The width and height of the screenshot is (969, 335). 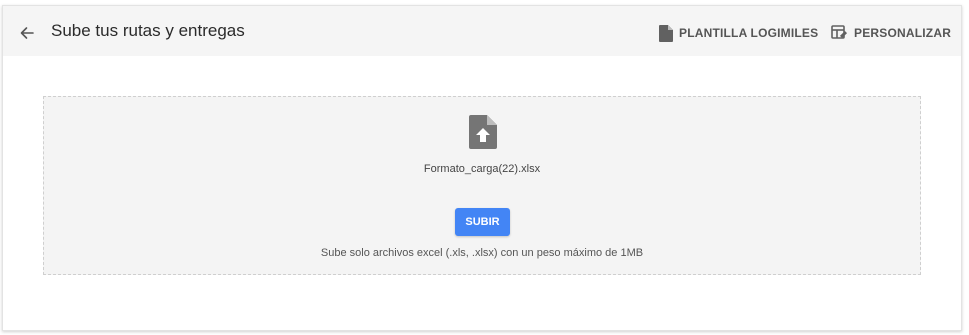 I want to click on customize-button: PERSONALIZAR, so click(x=891, y=33).